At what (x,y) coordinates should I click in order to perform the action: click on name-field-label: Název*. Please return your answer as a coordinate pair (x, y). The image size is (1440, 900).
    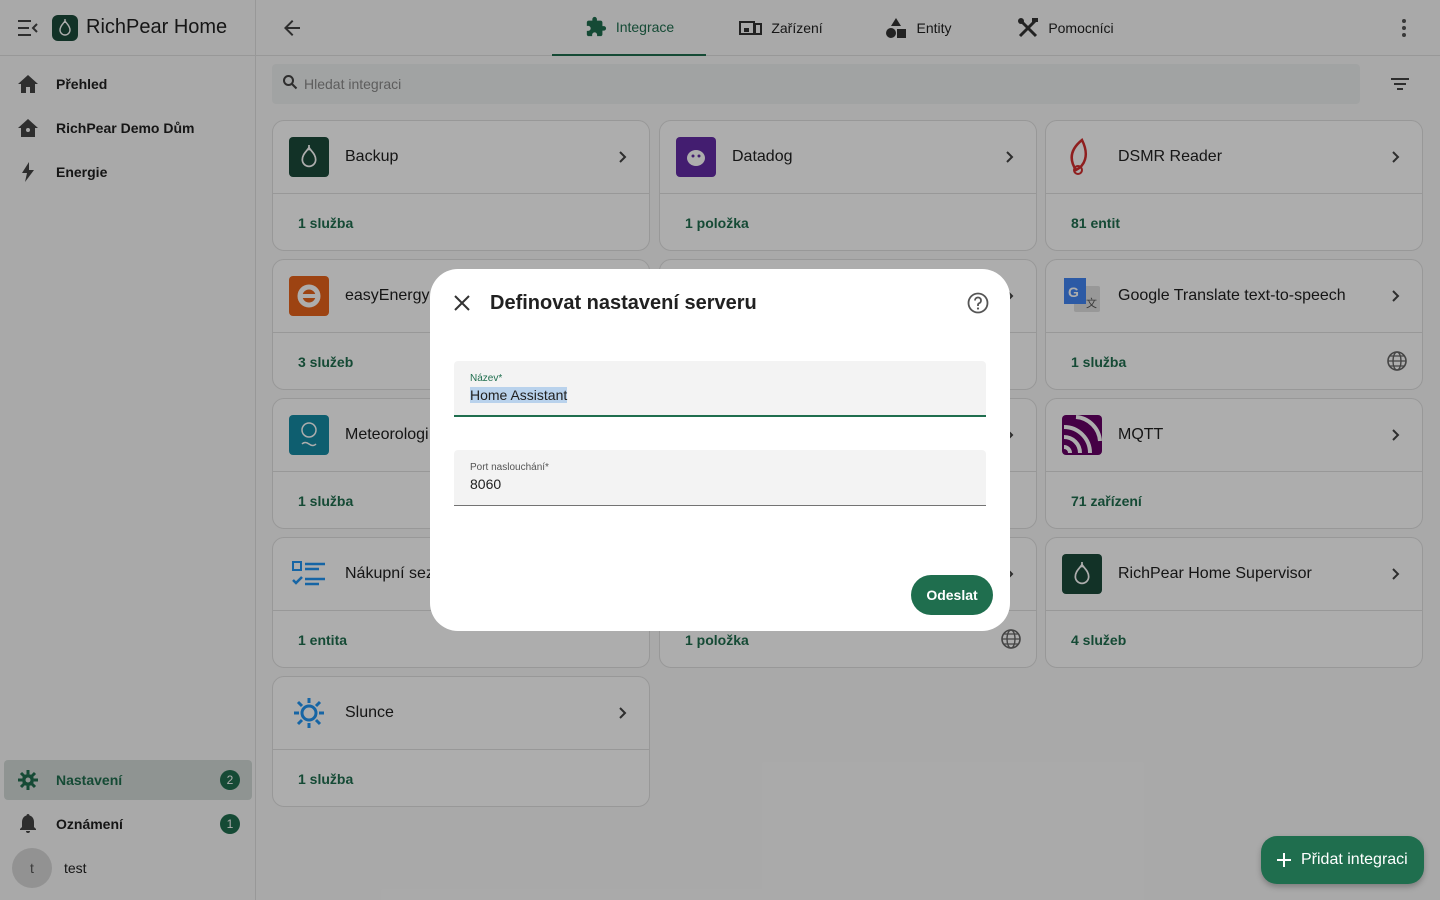
    Looking at the image, I should click on (486, 378).